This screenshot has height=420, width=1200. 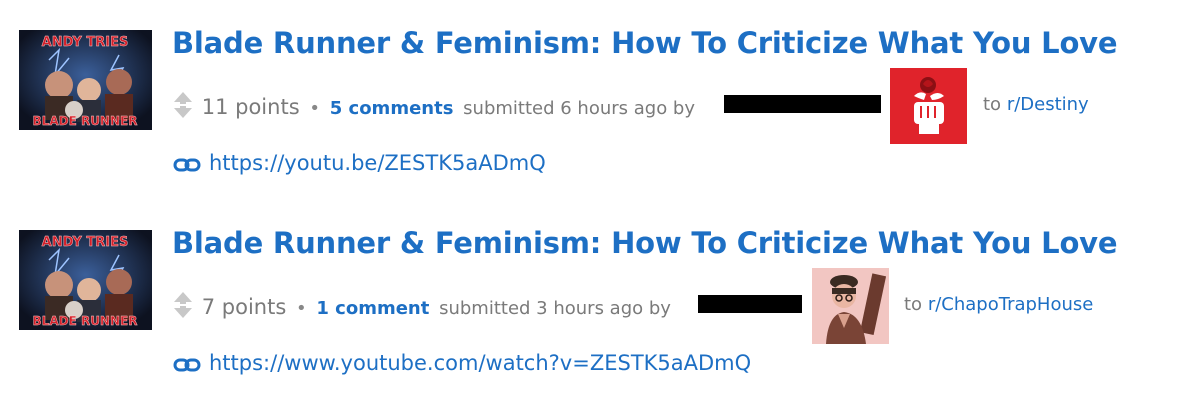 I want to click on person-portrait-icon, so click(x=850, y=306).